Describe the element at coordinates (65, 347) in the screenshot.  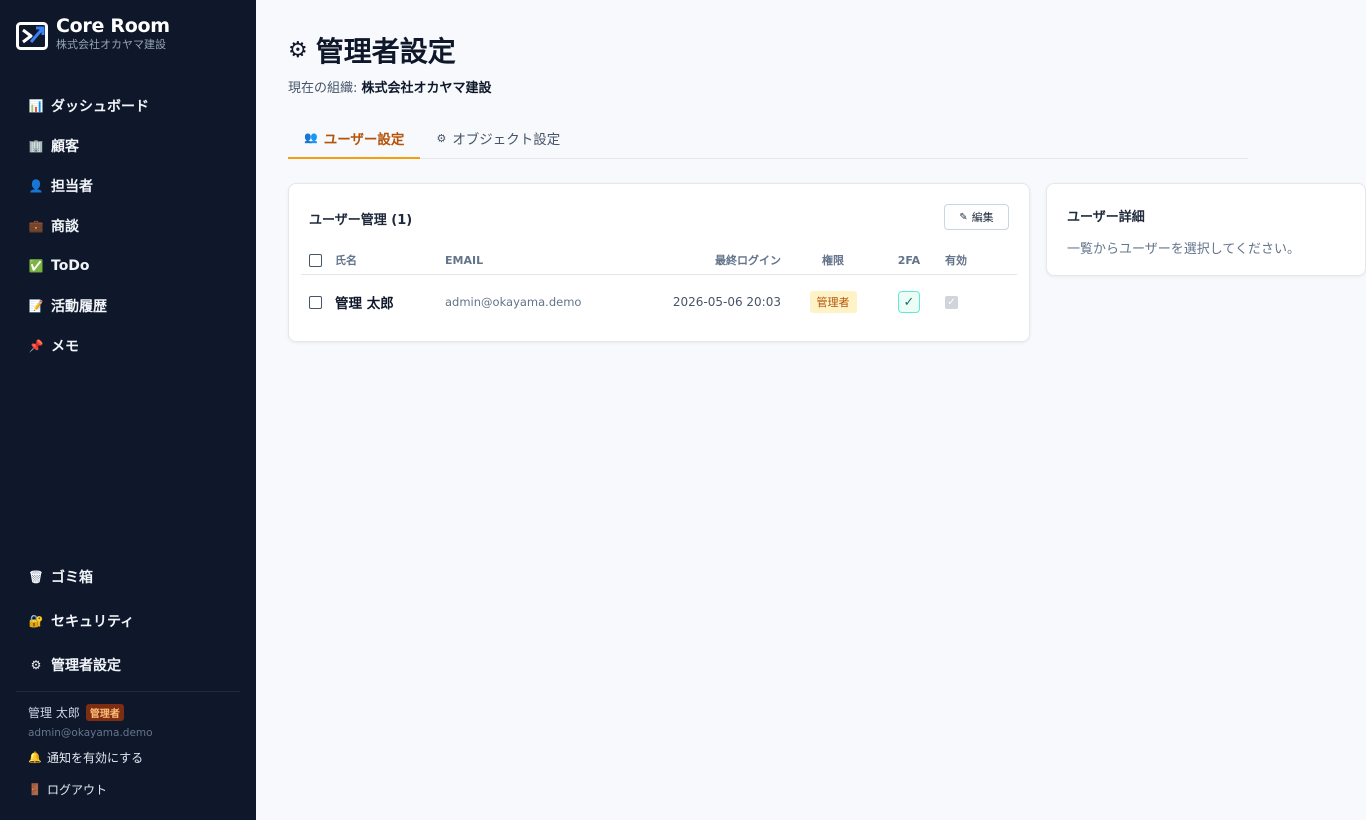
I see `sidebar-item-label: メモ` at that location.